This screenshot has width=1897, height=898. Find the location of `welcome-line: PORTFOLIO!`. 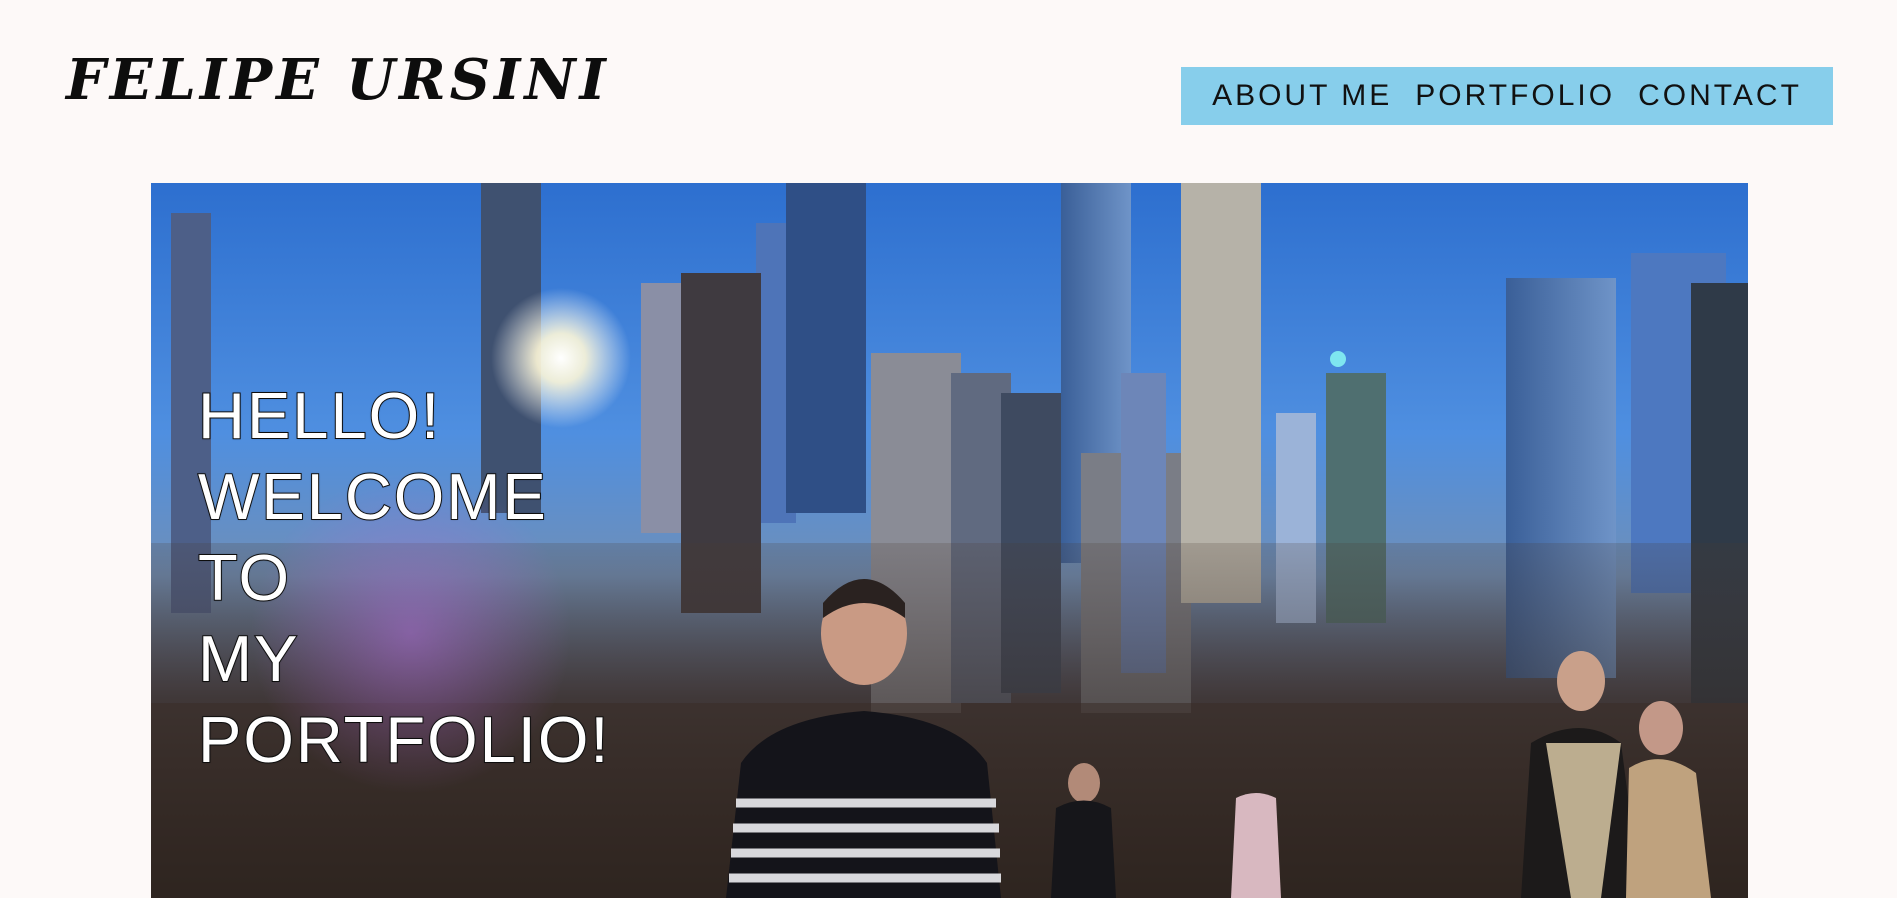

welcome-line: PORTFOLIO! is located at coordinates (404, 739).